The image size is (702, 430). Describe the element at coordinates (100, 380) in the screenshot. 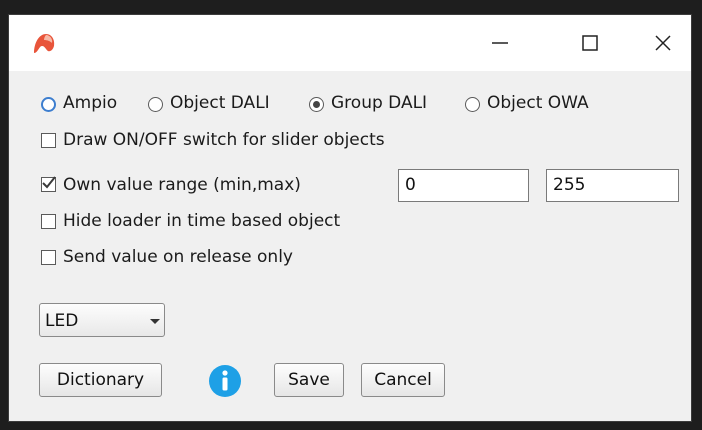

I see `dictionary-button: Dictionary` at that location.